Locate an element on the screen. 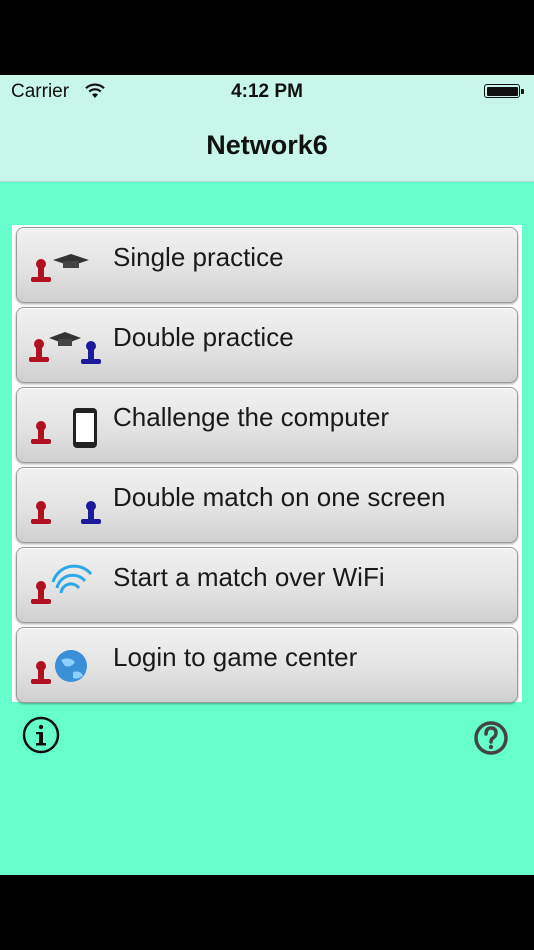  letterbox-bottom is located at coordinates (267, 912).